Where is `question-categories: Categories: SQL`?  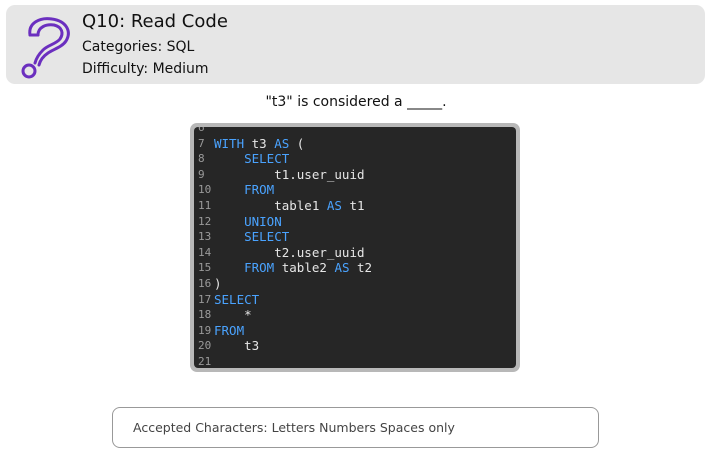 question-categories: Categories: SQL is located at coordinates (138, 47).